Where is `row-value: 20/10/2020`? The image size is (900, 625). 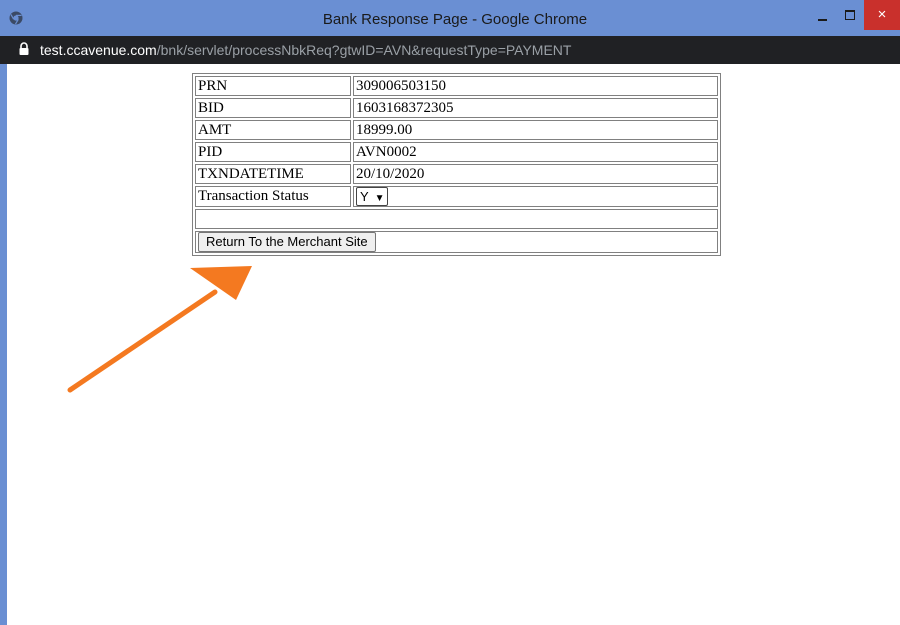
row-value: 20/10/2020 is located at coordinates (535, 174).